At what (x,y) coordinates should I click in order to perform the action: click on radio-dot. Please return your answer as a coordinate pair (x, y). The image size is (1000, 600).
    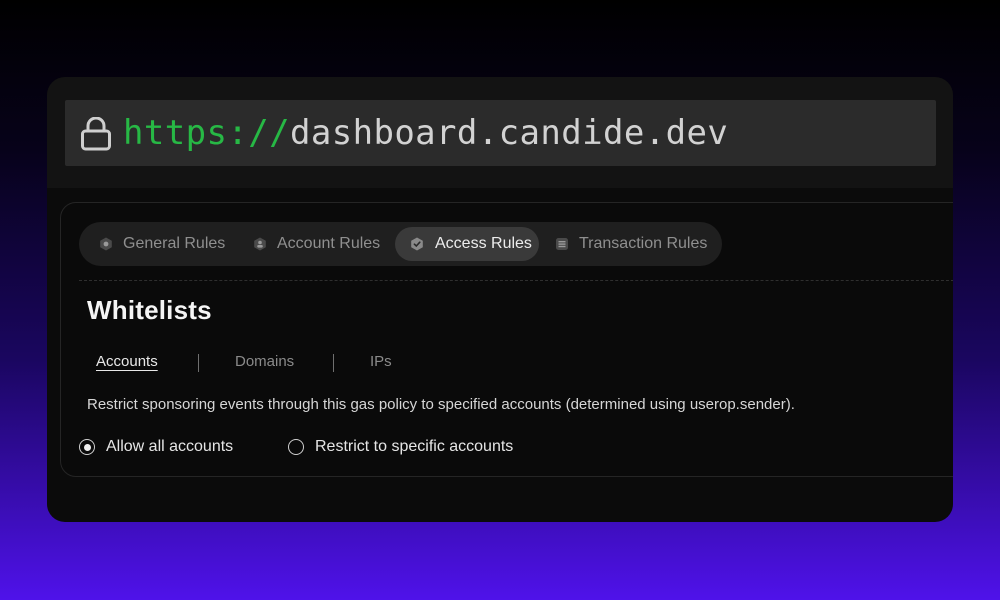
    Looking at the image, I should click on (87, 447).